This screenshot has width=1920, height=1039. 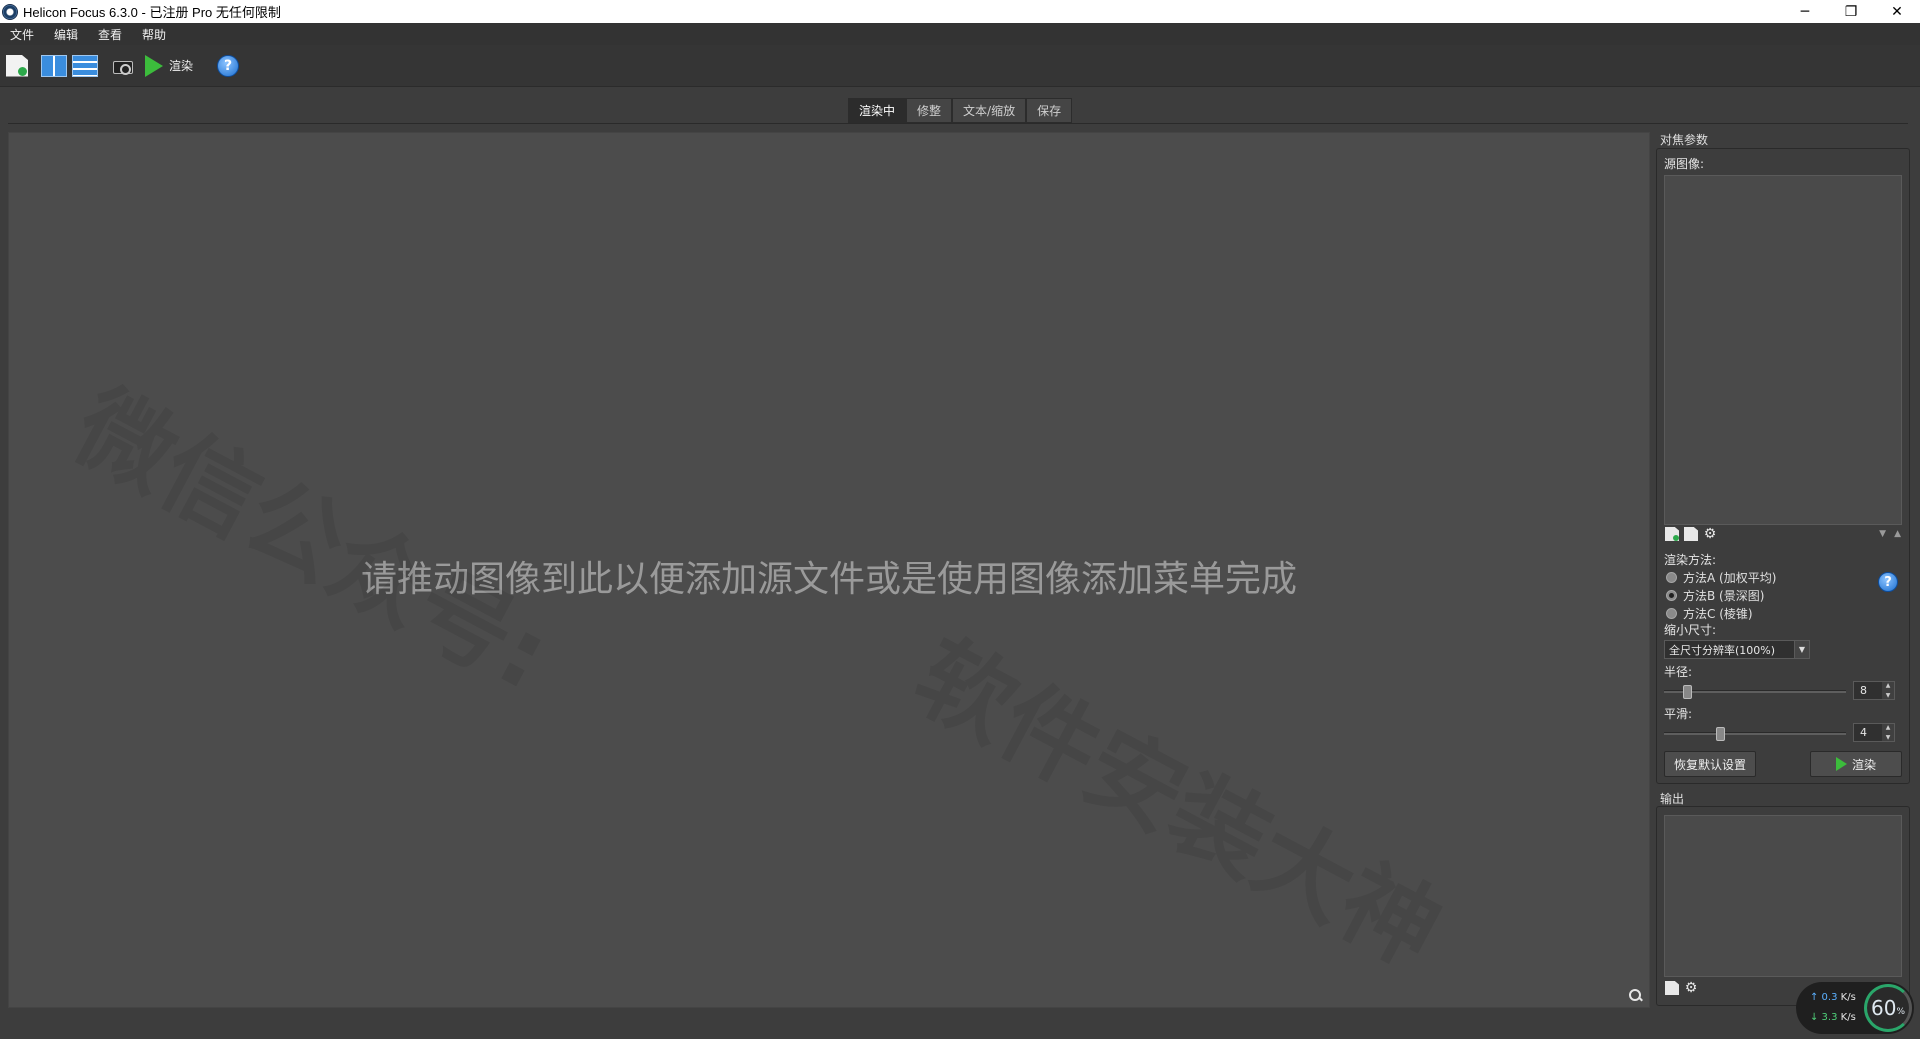 I want to click on download-unit: K/s, so click(x=1848, y=1017).